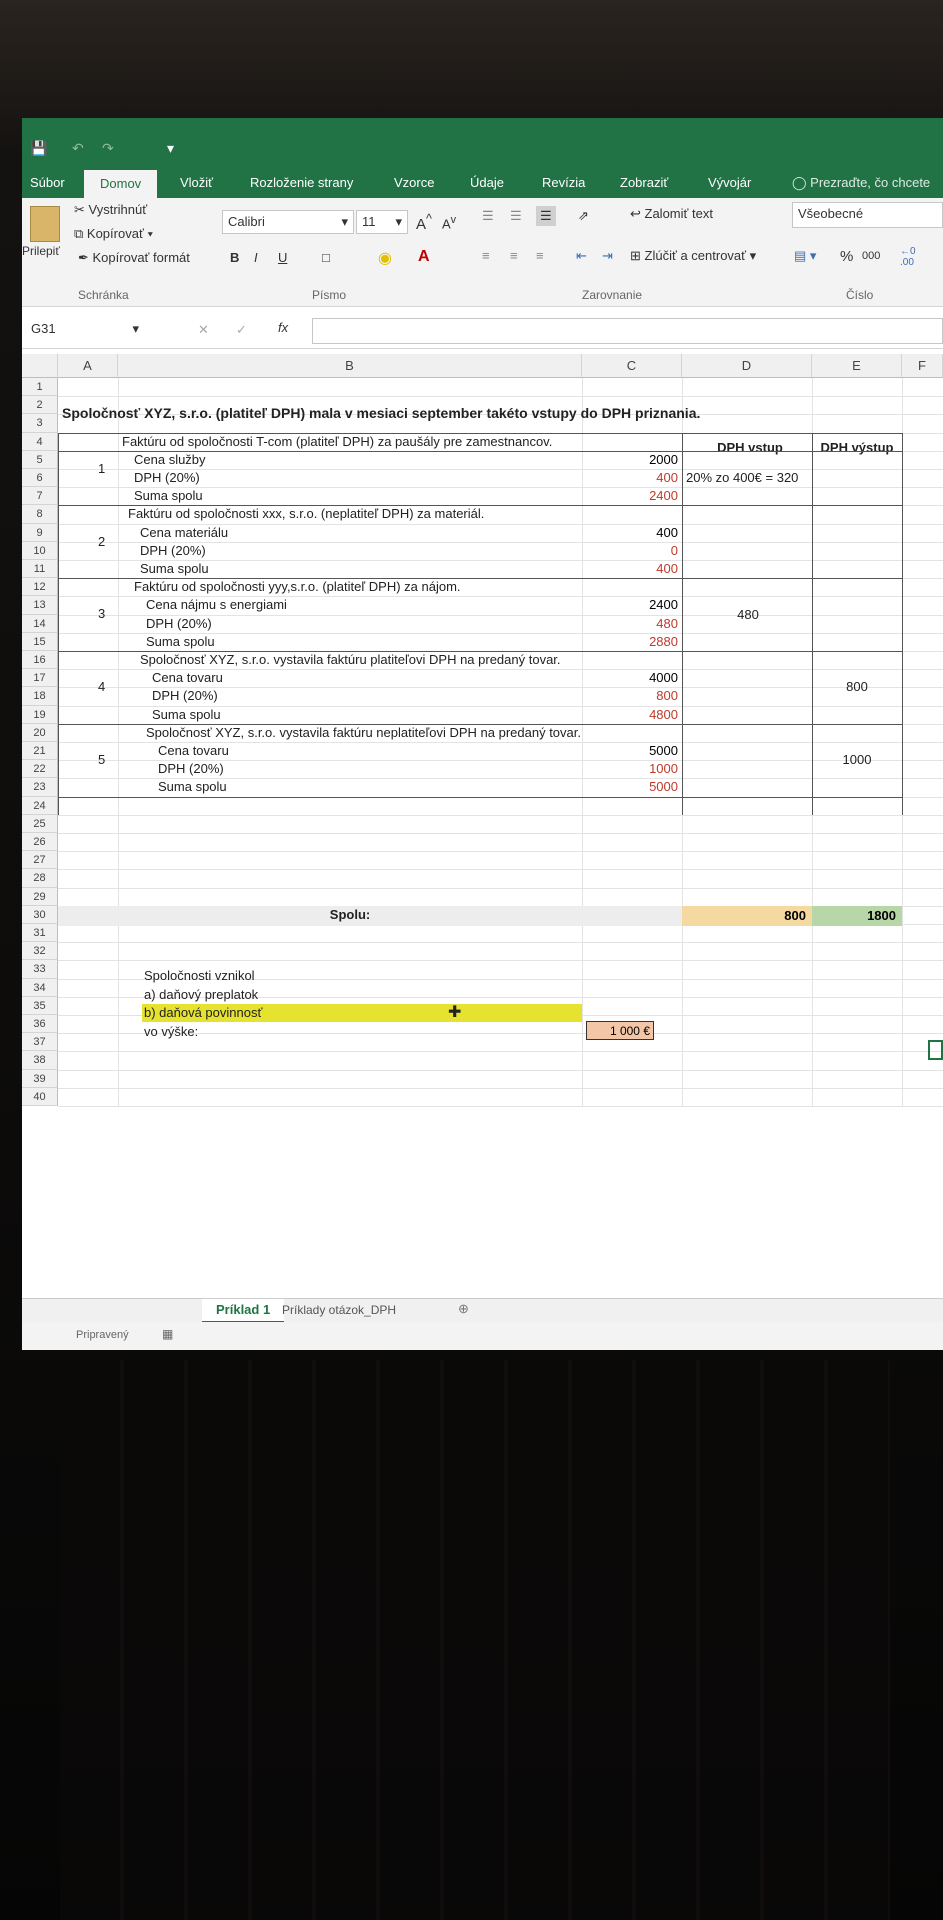 The image size is (943, 1920). Describe the element at coordinates (40, 842) in the screenshot. I see `row-header: 26` at that location.